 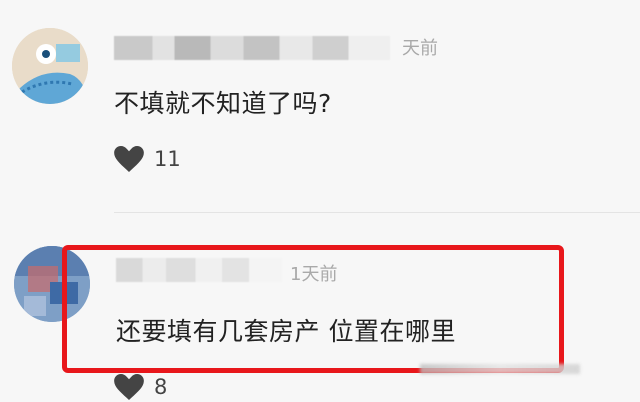 I want to click on username-mosaic, so click(x=252, y=48).